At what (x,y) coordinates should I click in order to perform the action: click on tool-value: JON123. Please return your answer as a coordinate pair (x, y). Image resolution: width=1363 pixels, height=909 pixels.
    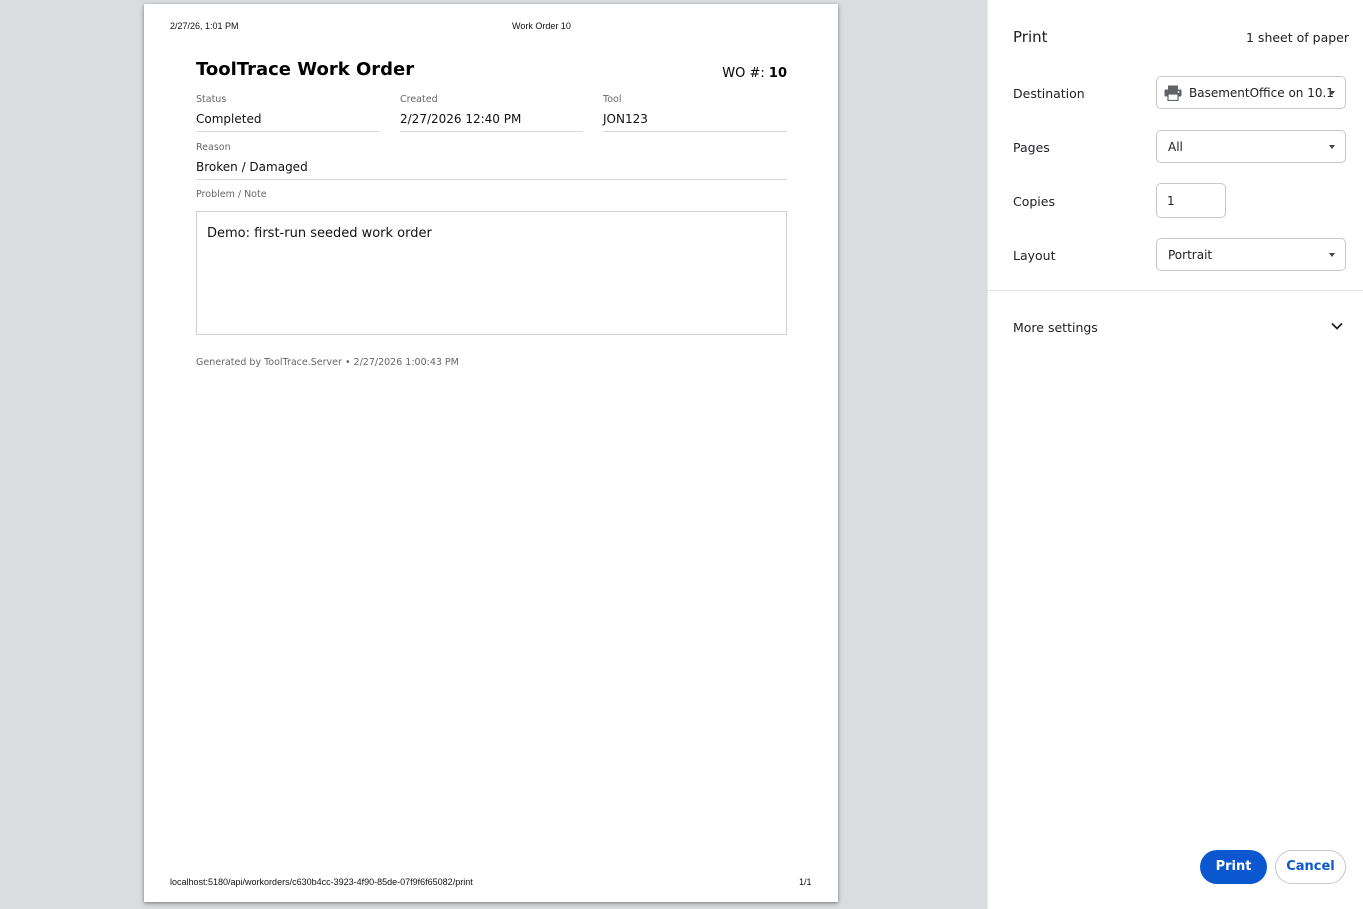
    Looking at the image, I should click on (625, 119).